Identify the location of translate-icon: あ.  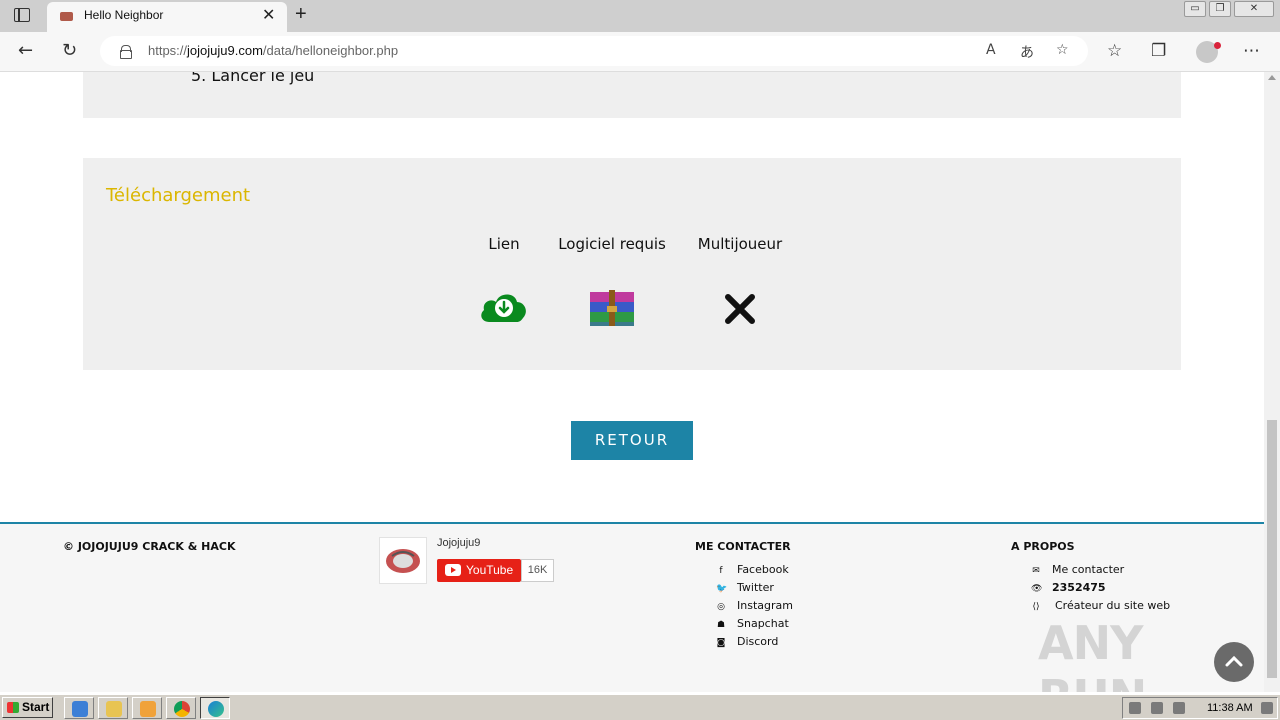
(1027, 52).